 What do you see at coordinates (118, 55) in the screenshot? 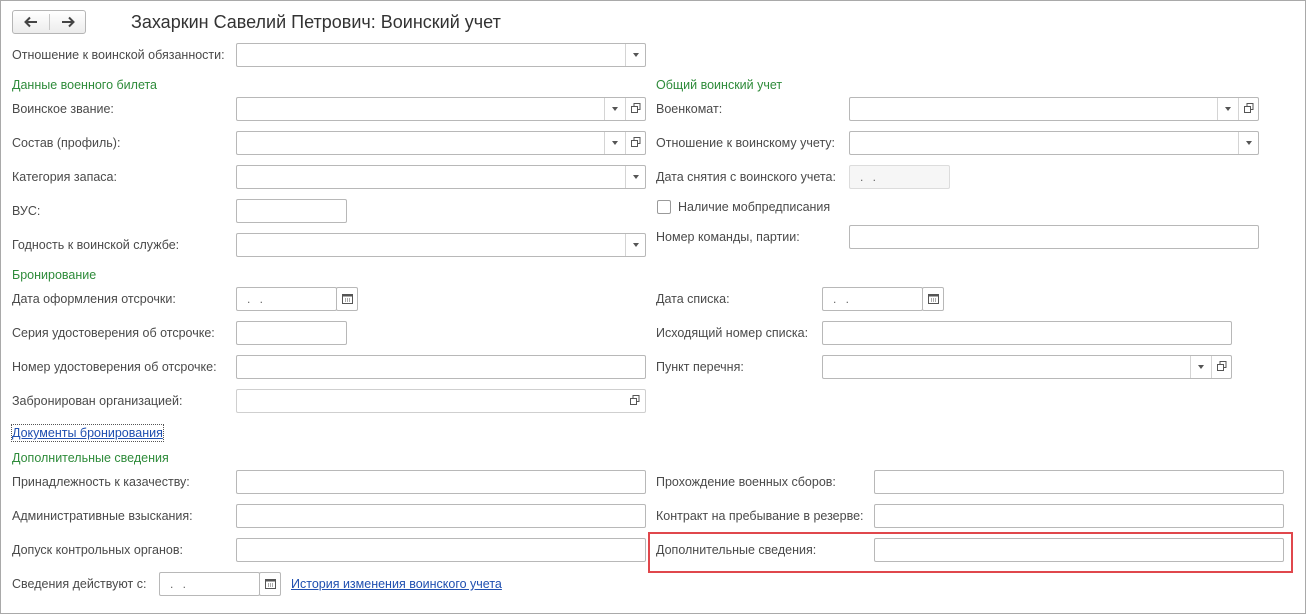
I see `attitude-label: Отношение к воинской обязанности:` at bounding box center [118, 55].